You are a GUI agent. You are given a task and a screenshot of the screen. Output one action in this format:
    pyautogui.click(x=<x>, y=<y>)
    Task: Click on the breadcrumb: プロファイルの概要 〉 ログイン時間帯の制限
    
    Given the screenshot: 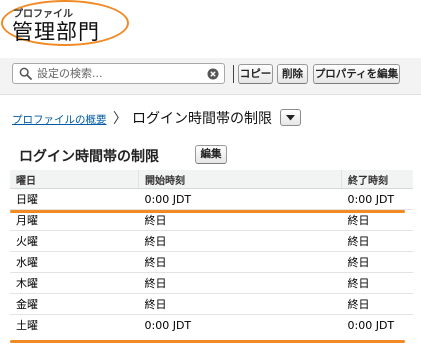 What is the action you would take?
    pyautogui.click(x=210, y=119)
    